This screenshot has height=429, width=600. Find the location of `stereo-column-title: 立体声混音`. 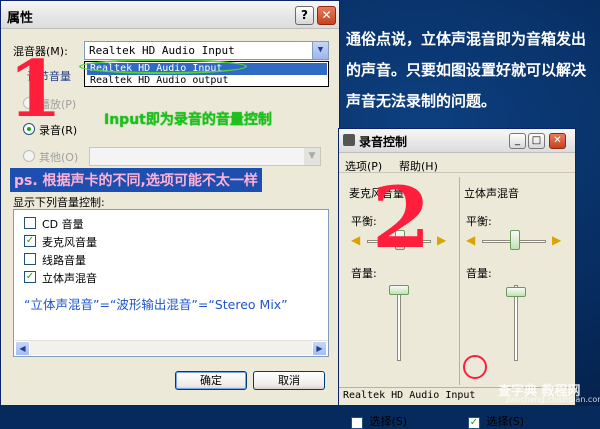

stereo-column-title: 立体声混音 is located at coordinates (491, 193).